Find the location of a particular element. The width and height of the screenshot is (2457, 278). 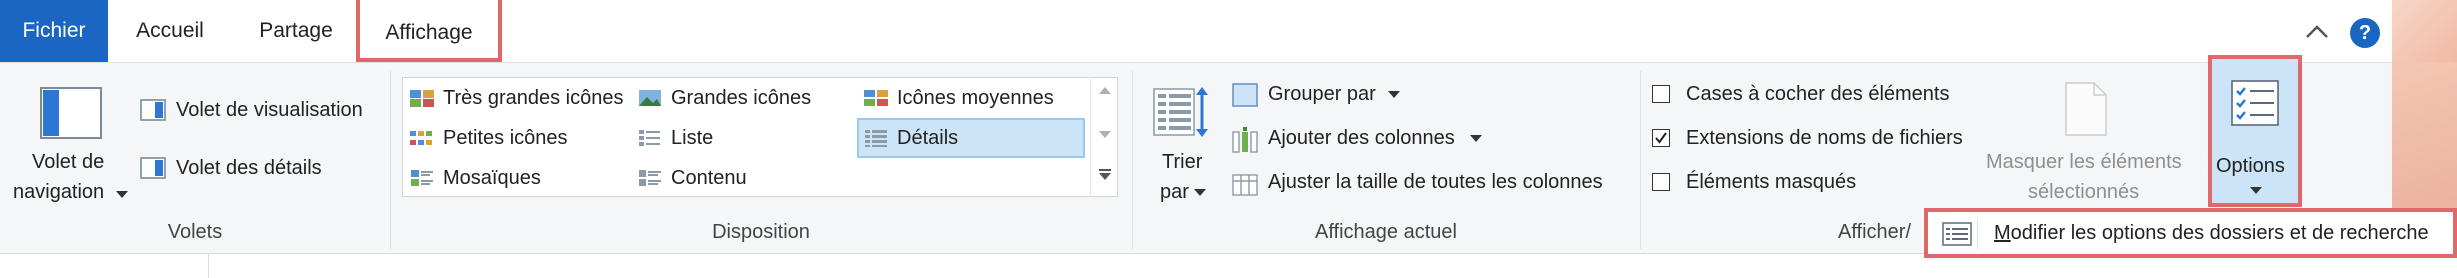

medium-icons-icon is located at coordinates (876, 98).